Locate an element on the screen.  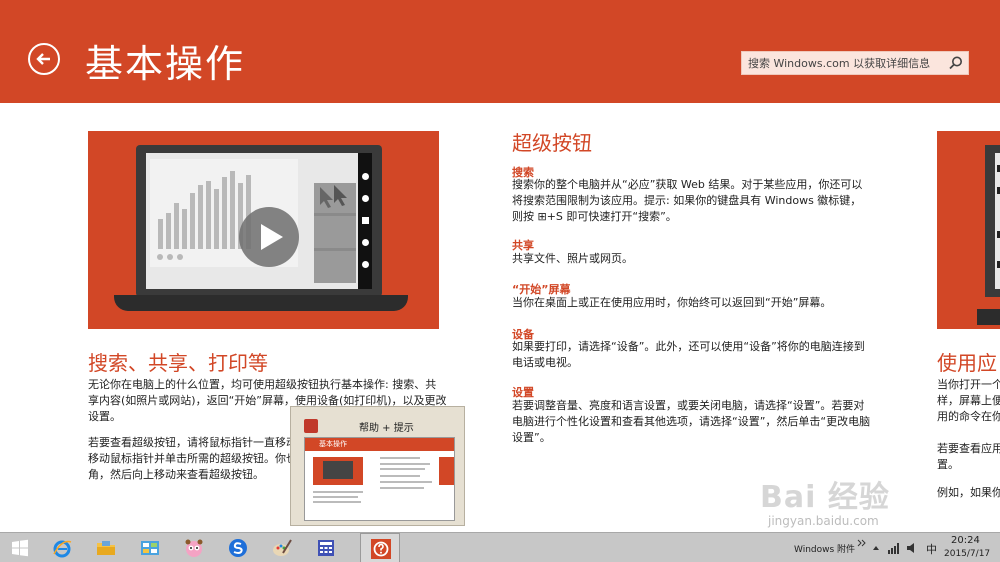
search-icon is located at coordinates (956, 63).